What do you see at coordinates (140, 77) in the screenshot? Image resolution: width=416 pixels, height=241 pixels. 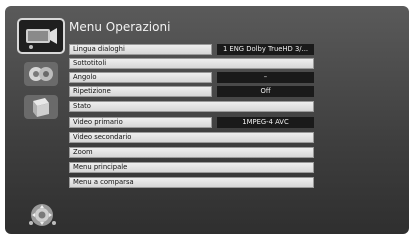 I see `menu-item-label: Angolo` at bounding box center [140, 77].